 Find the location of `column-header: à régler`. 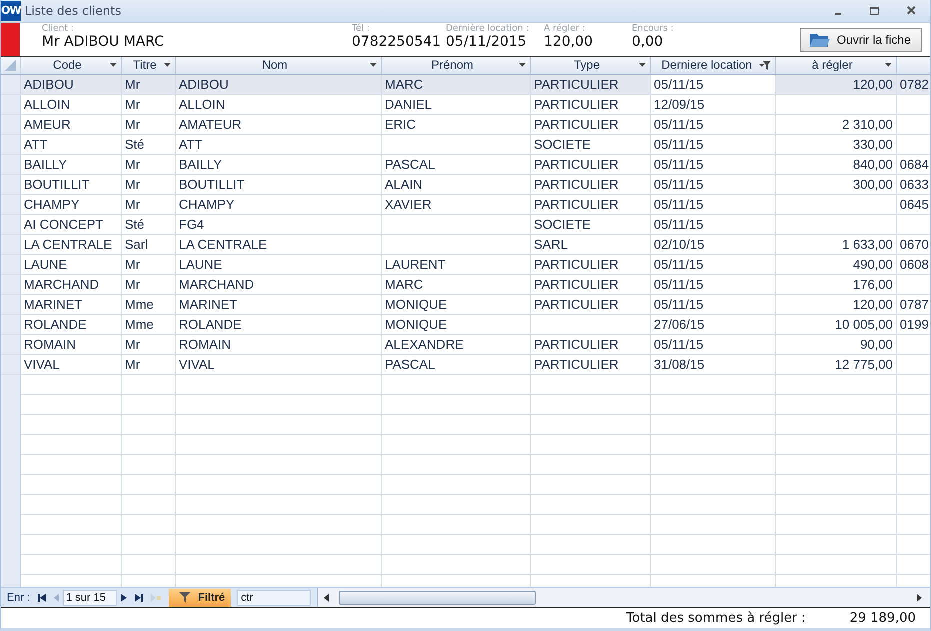

column-header: à régler is located at coordinates (836, 65).